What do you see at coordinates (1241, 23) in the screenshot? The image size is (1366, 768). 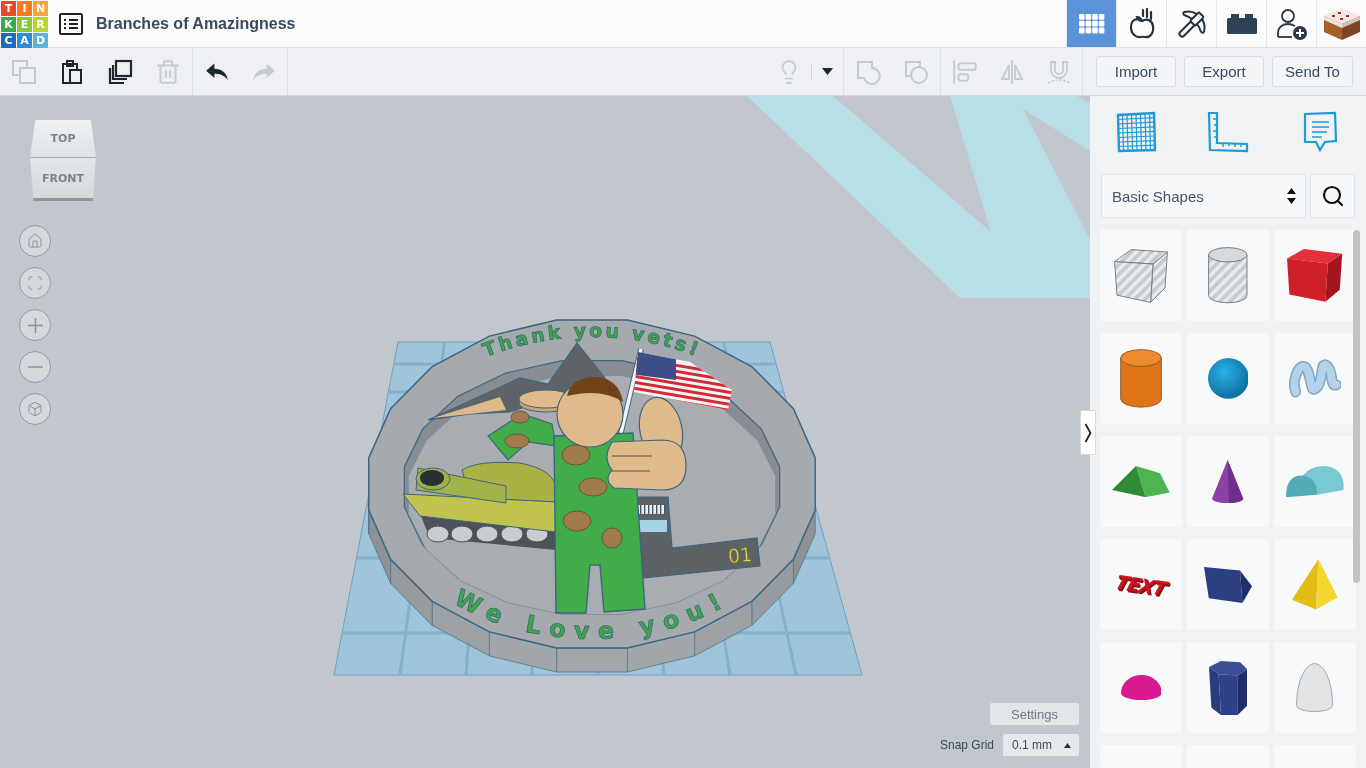 I see `brick-icon` at bounding box center [1241, 23].